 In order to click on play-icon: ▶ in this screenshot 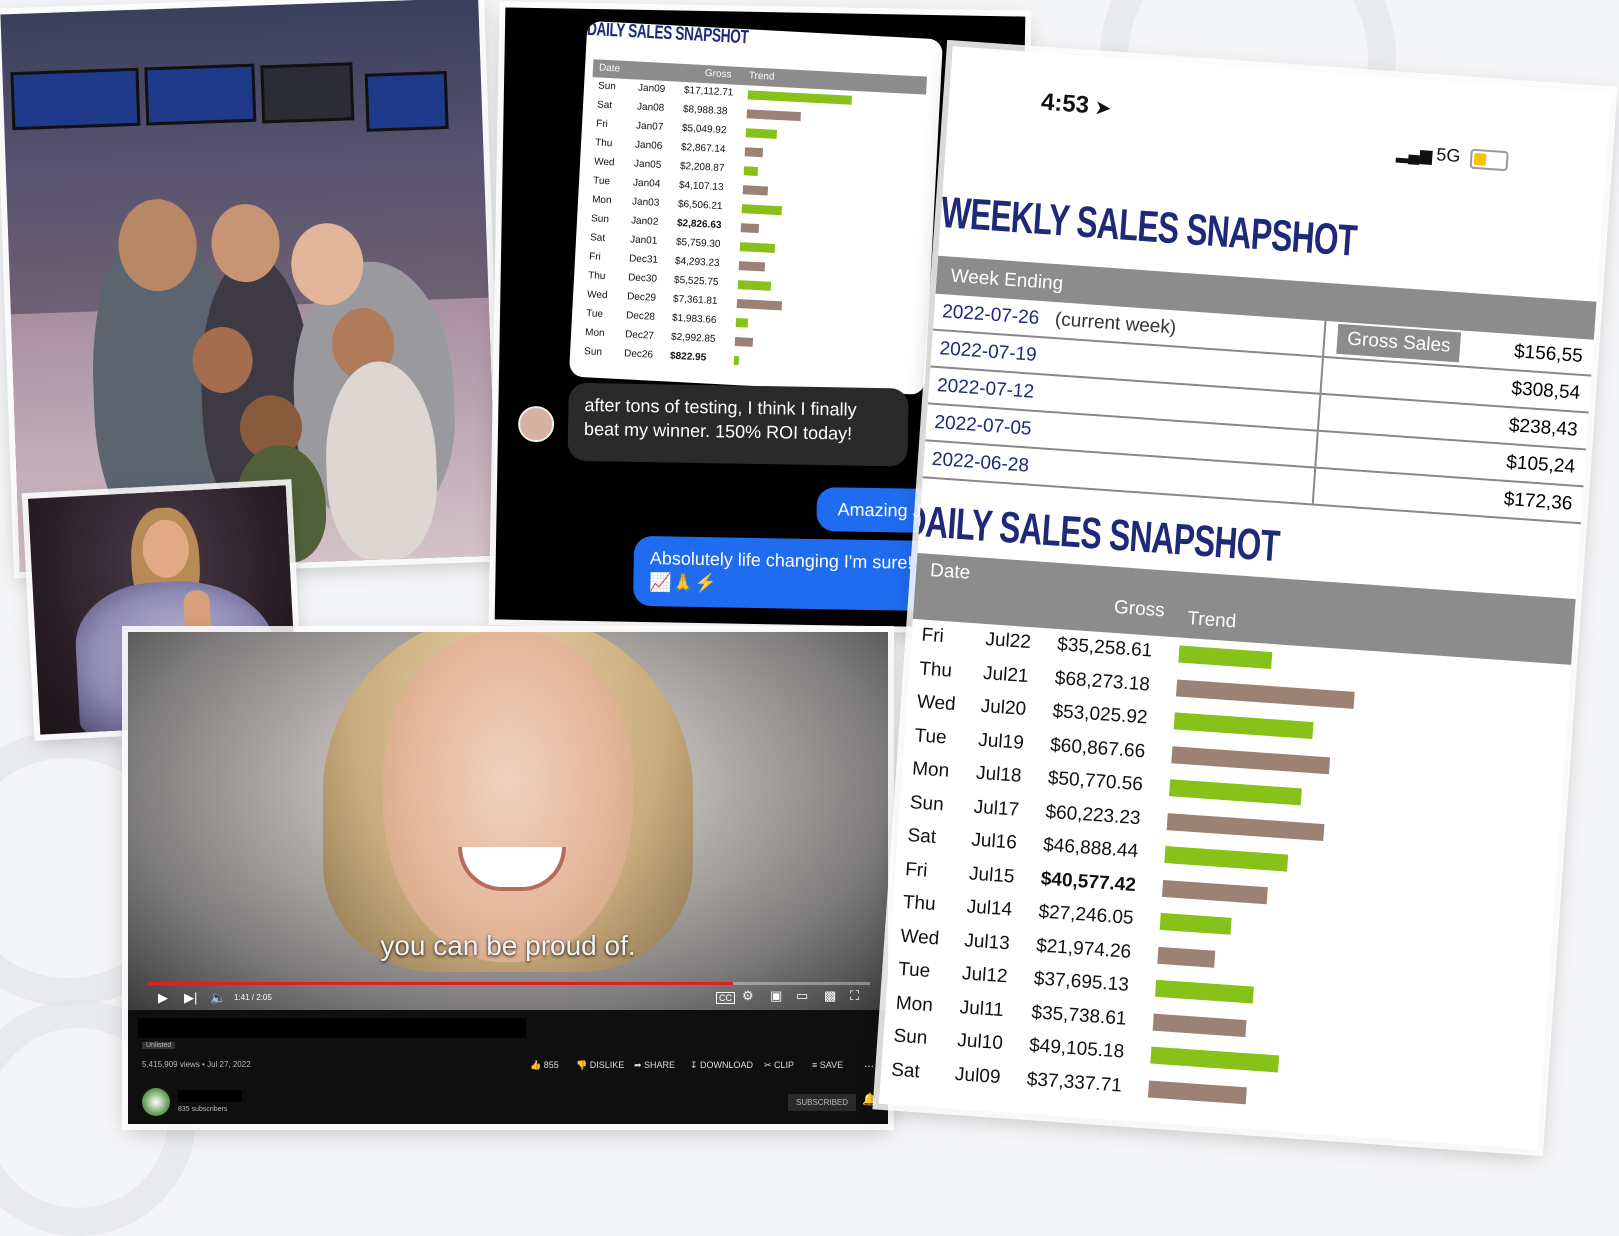, I will do `click(163, 998)`.